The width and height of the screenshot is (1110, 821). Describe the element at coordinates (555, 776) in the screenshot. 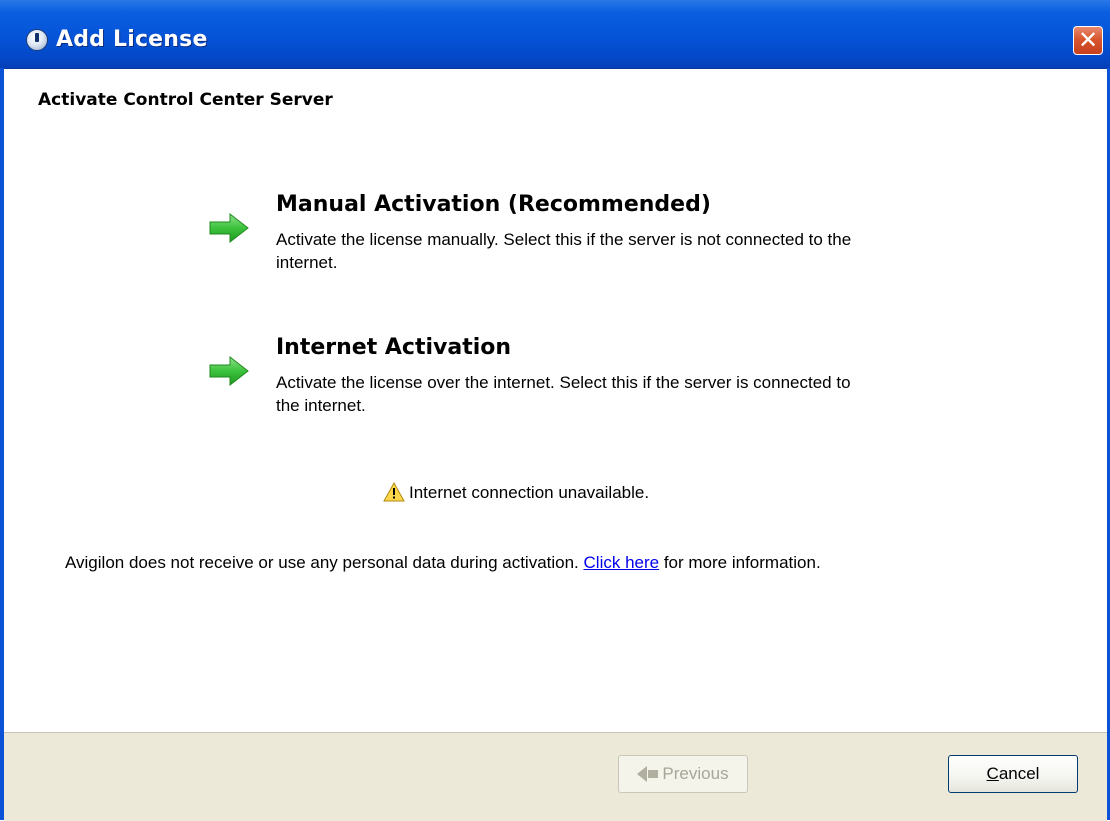

I see `footer-bar: Previous Cancel` at that location.